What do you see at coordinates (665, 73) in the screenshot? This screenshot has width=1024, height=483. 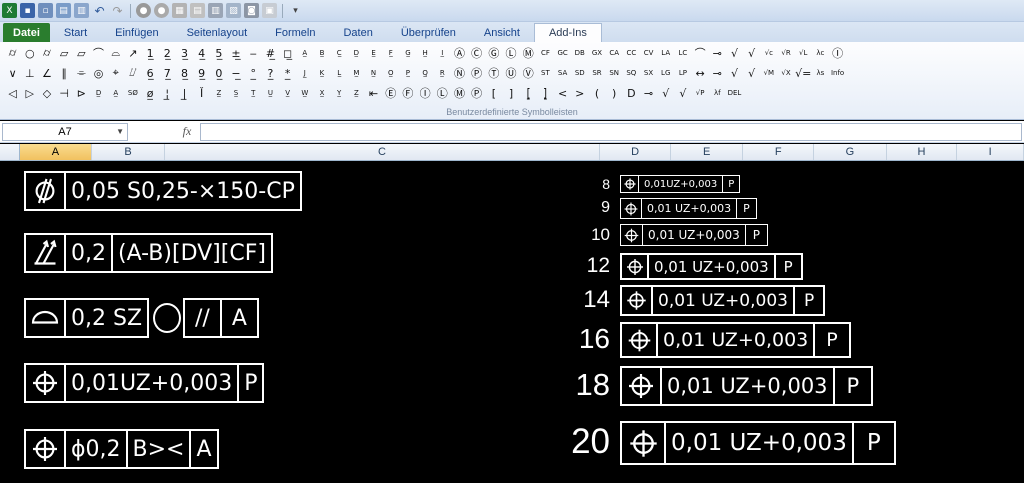 I see `symbol-button: LG` at bounding box center [665, 73].